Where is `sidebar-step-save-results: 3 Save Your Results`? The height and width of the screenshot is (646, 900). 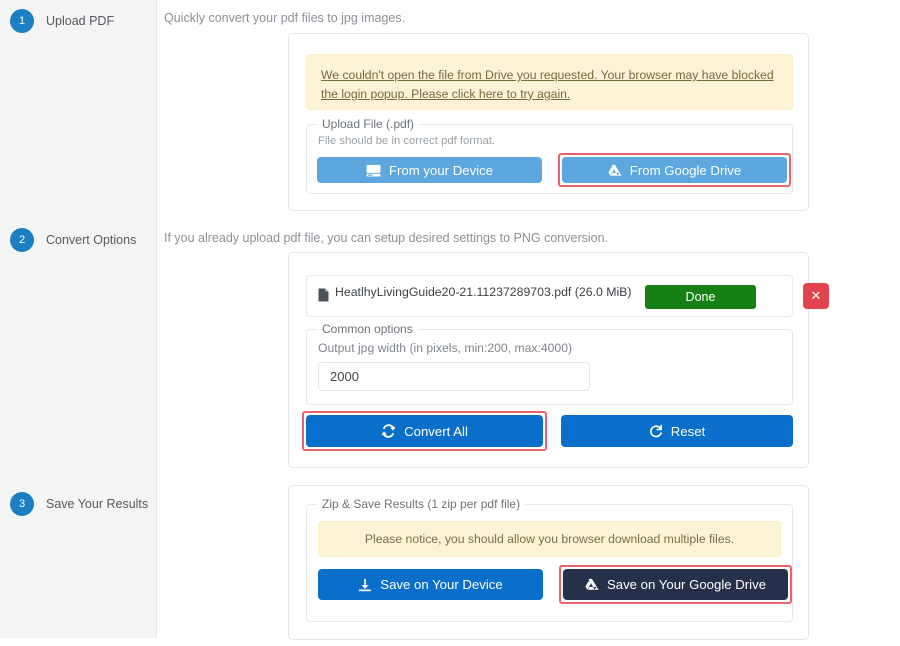
sidebar-step-save-results: 3 Save Your Results is located at coordinates (79, 504).